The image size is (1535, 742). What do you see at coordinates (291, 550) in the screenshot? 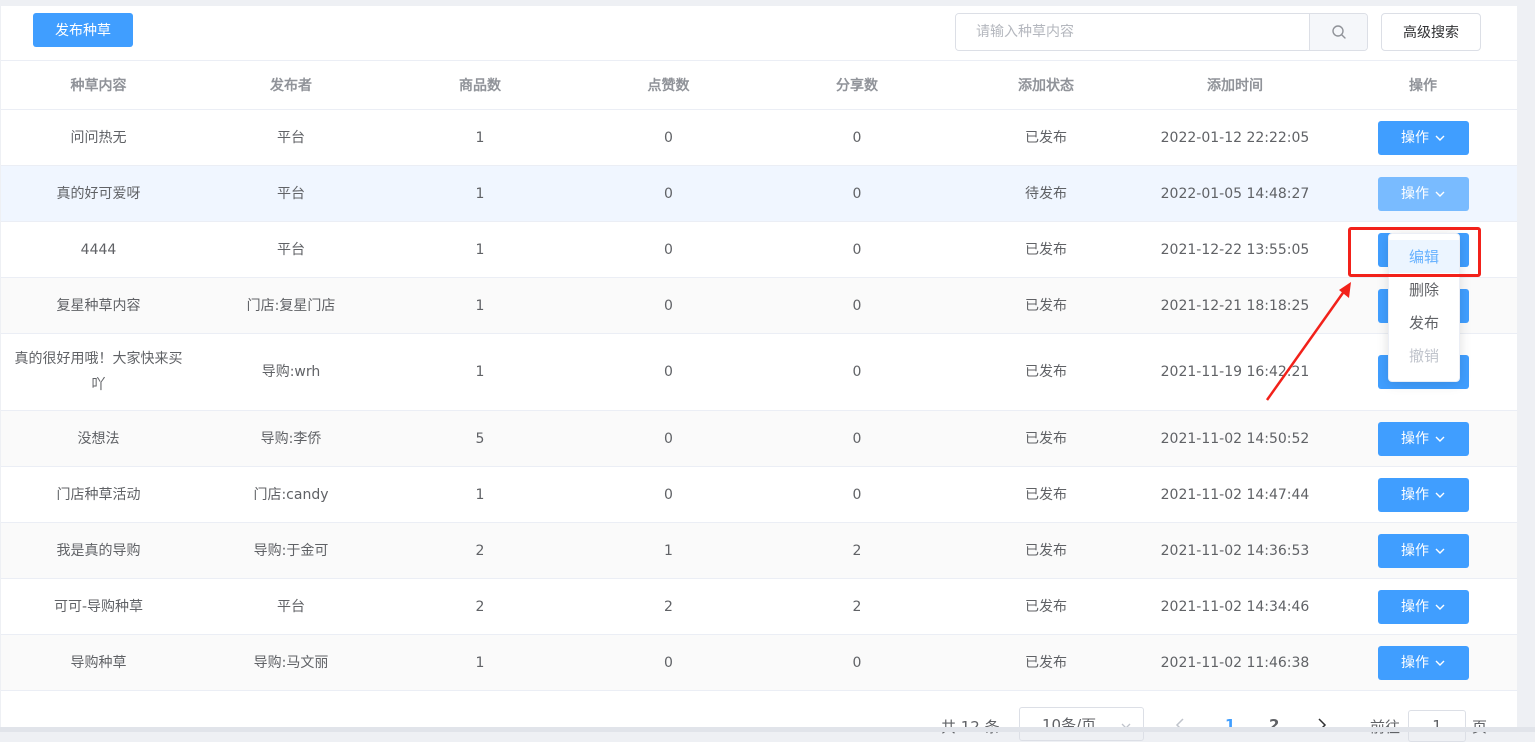
I see `cell-publisher: 导购:于金可` at bounding box center [291, 550].